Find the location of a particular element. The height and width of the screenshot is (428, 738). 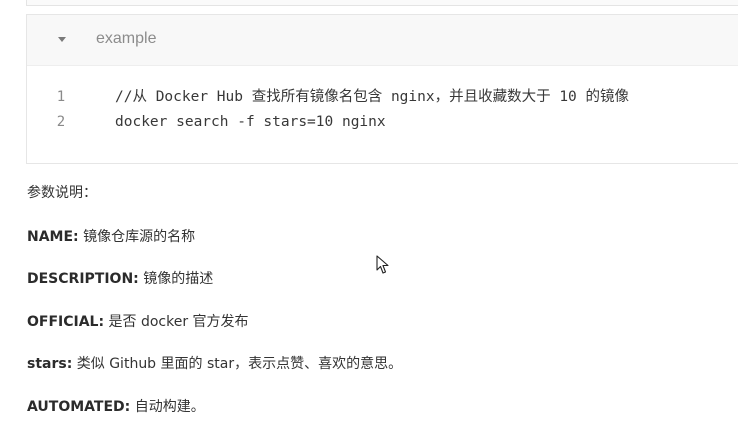

line-number: 1 is located at coordinates (61, 97).